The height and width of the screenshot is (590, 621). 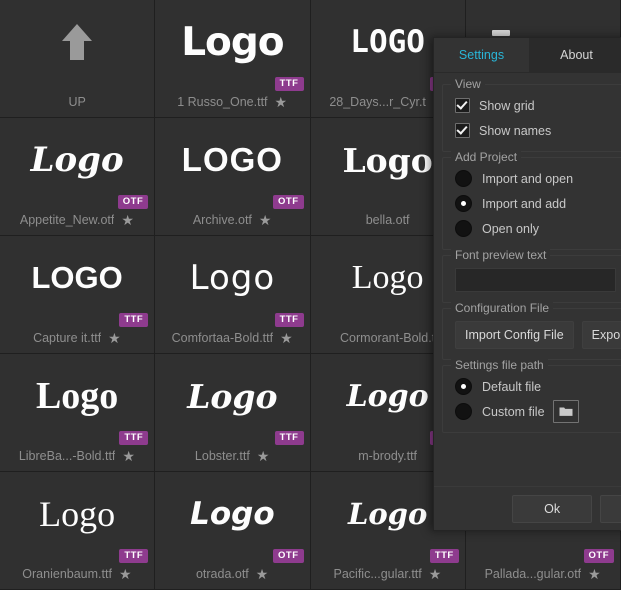 I want to click on up-footer: UP, so click(x=77, y=102).